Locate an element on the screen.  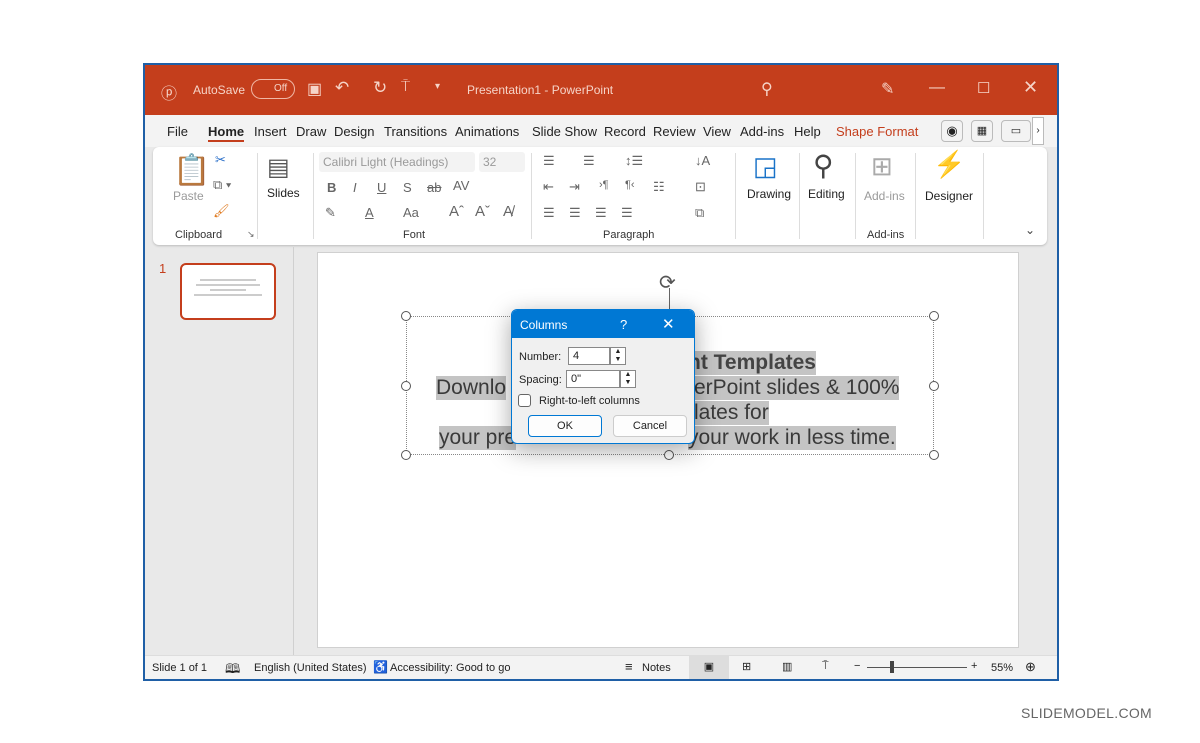
drawing-icon: ◲ is located at coordinates (765, 166).